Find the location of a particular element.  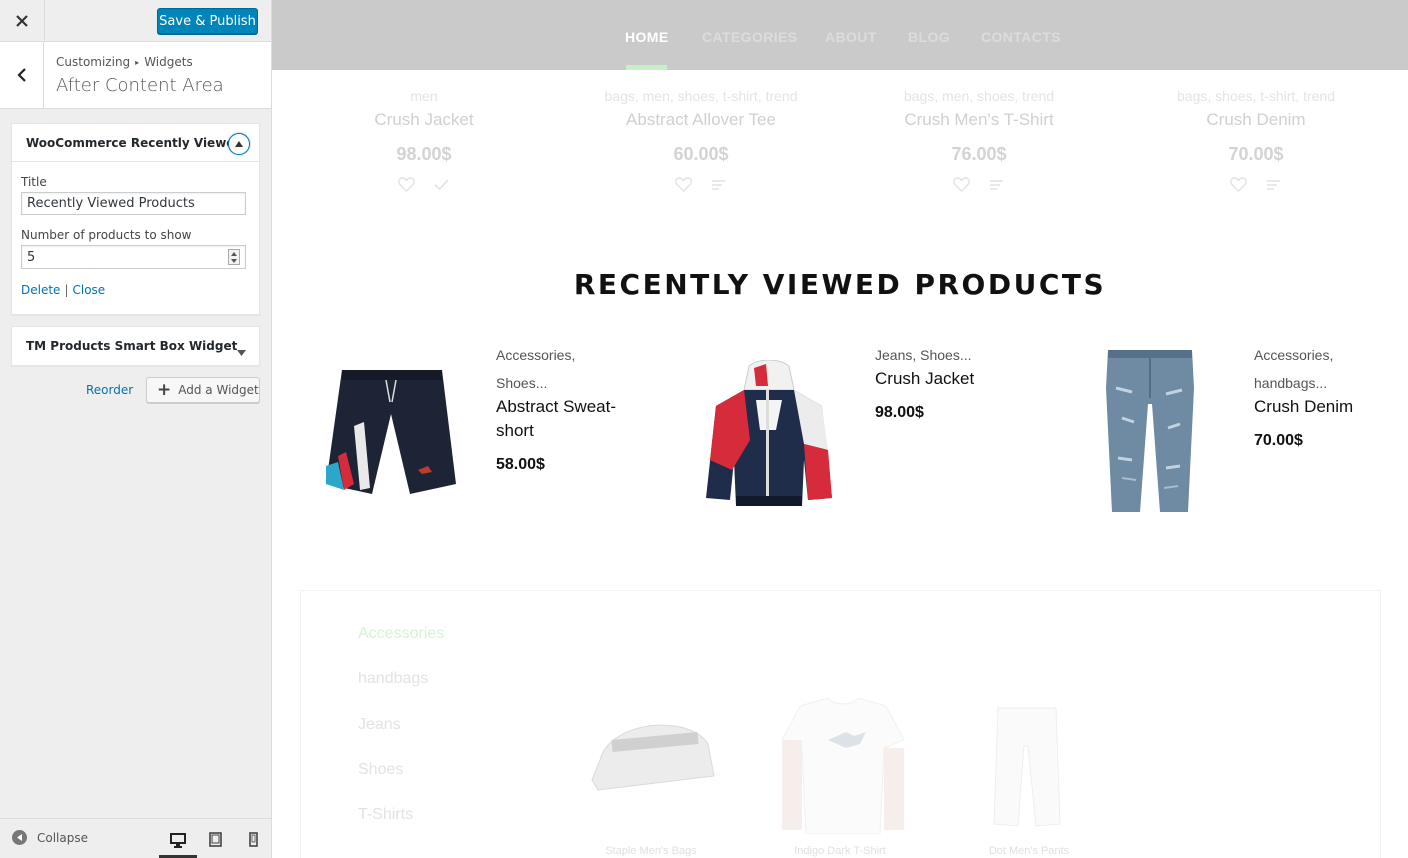

nav-home: HOME is located at coordinates (647, 37).